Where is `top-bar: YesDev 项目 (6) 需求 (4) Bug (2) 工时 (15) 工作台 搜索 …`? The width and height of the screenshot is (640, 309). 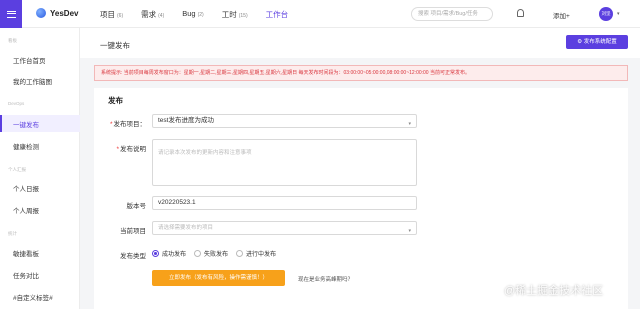 top-bar: YesDev 项目 (6) 需求 (4) Bug (2) 工时 (15) 工作台 搜索 … is located at coordinates (320, 14).